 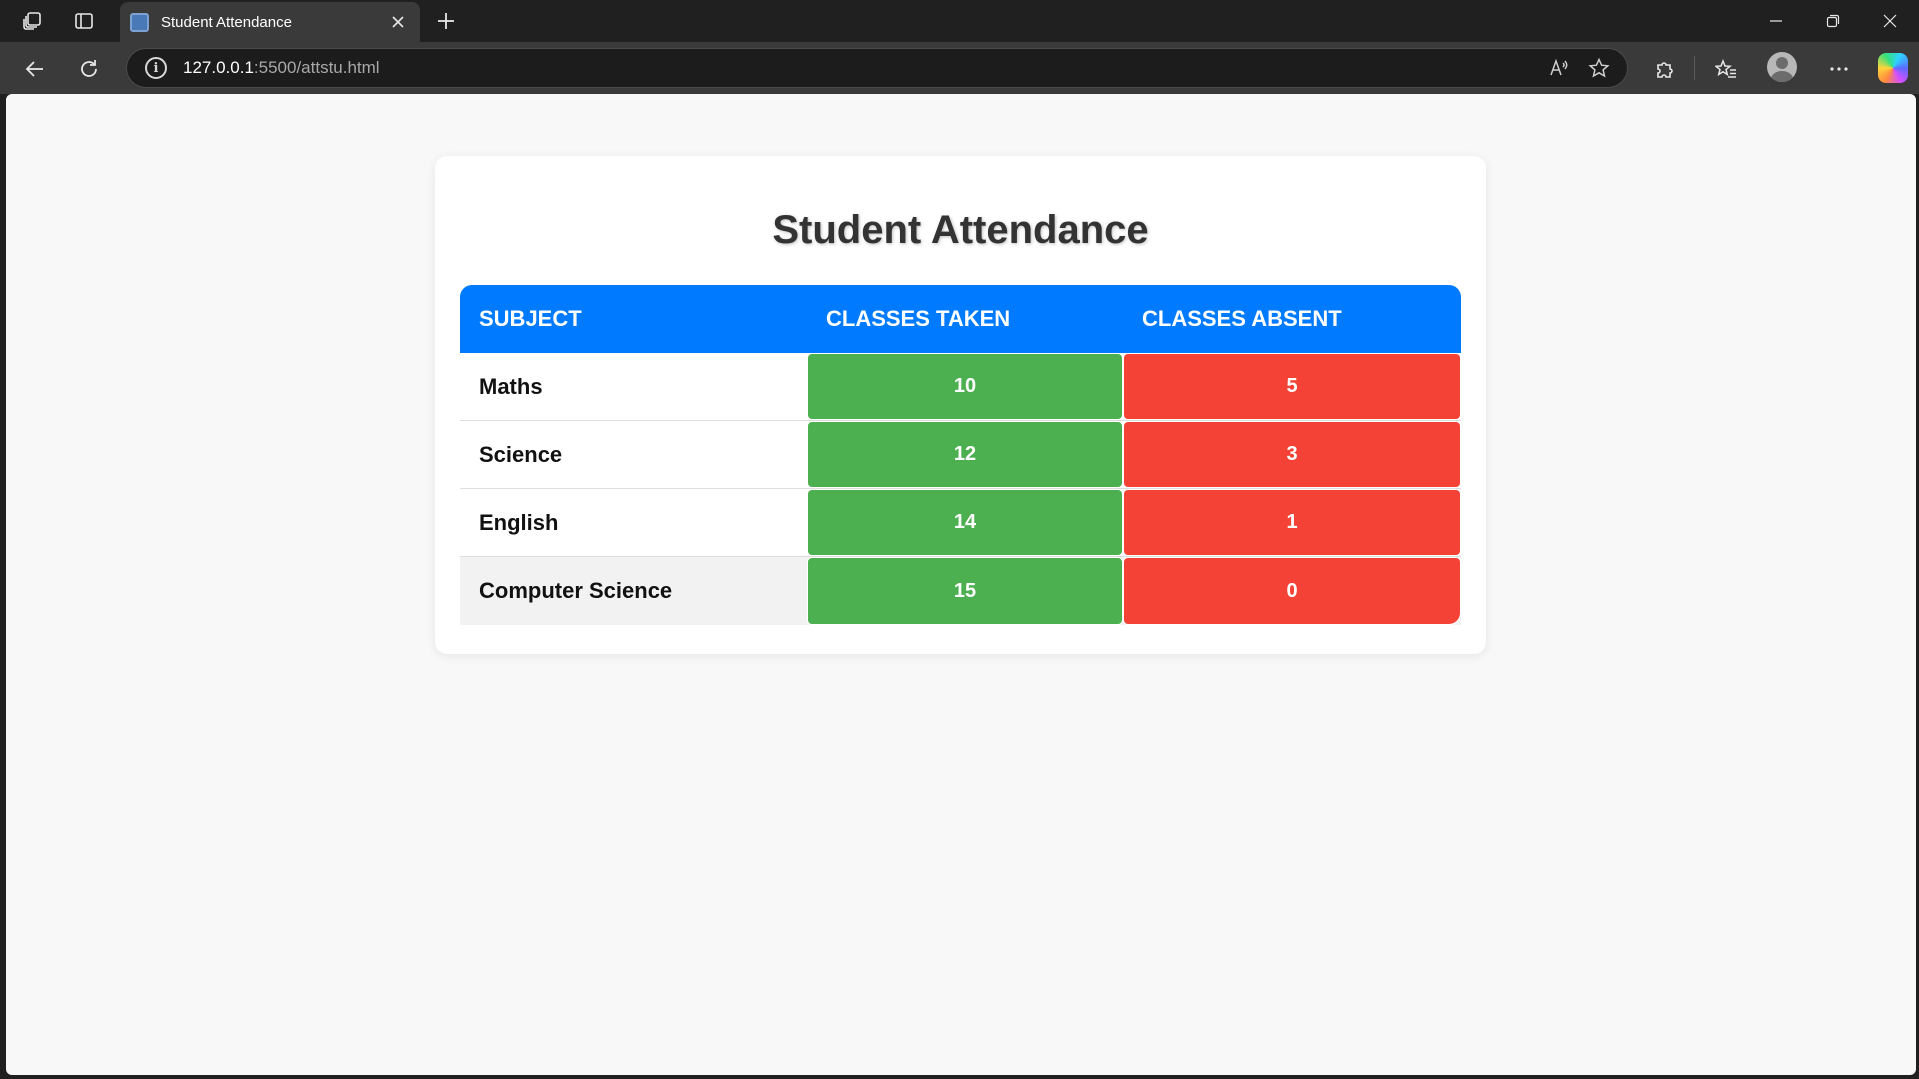 I want to click on tab-actions-icon, so click(x=84, y=21).